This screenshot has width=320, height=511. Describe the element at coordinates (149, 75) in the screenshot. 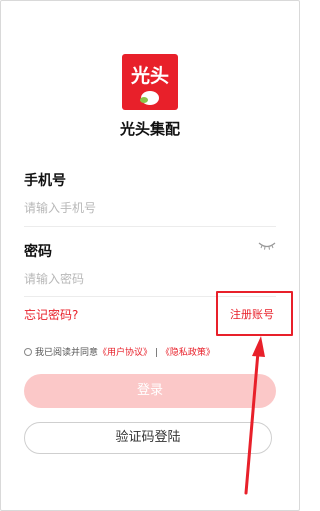

I see `logo-text: 光头` at that location.